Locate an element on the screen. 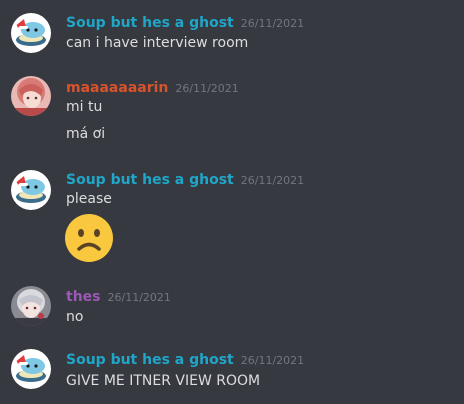  anime-girl-avatar is located at coordinates (31, 96).